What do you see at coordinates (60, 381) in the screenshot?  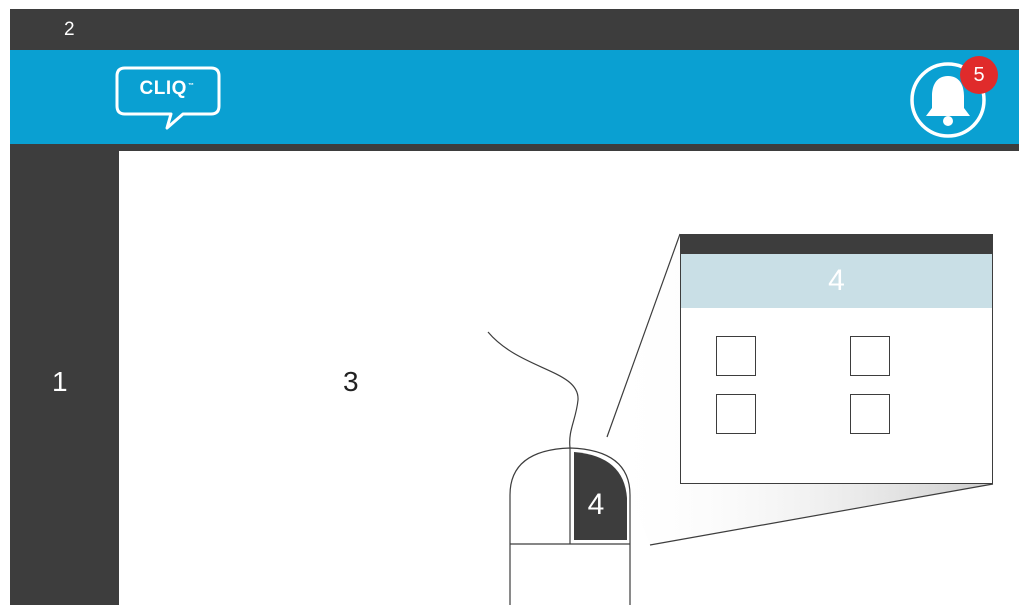 I see `sidebar-callout-label: 1` at bounding box center [60, 381].